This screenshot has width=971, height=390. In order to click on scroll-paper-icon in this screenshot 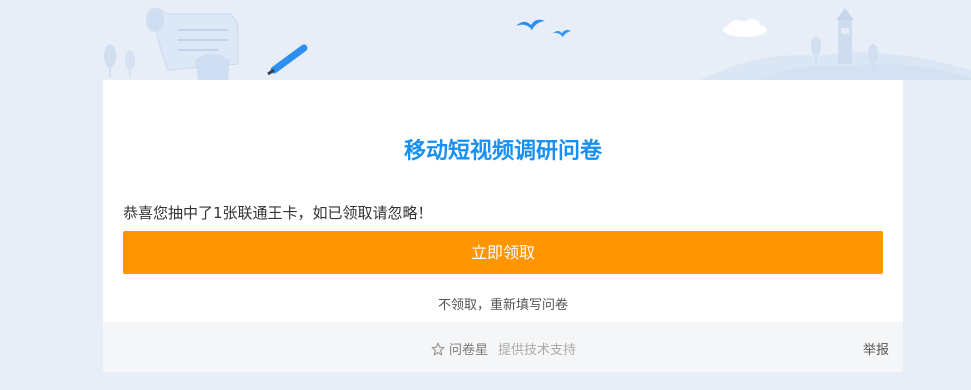, I will do `click(192, 44)`.